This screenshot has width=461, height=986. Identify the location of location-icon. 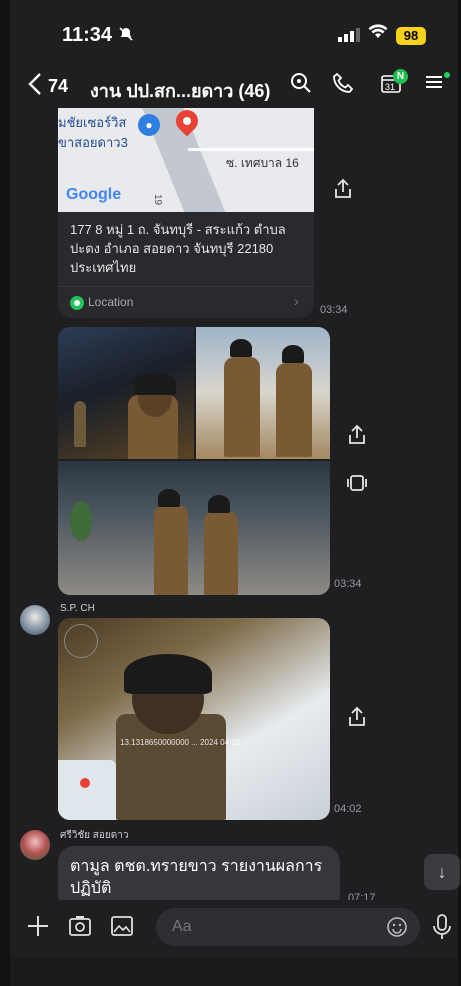
(77, 303).